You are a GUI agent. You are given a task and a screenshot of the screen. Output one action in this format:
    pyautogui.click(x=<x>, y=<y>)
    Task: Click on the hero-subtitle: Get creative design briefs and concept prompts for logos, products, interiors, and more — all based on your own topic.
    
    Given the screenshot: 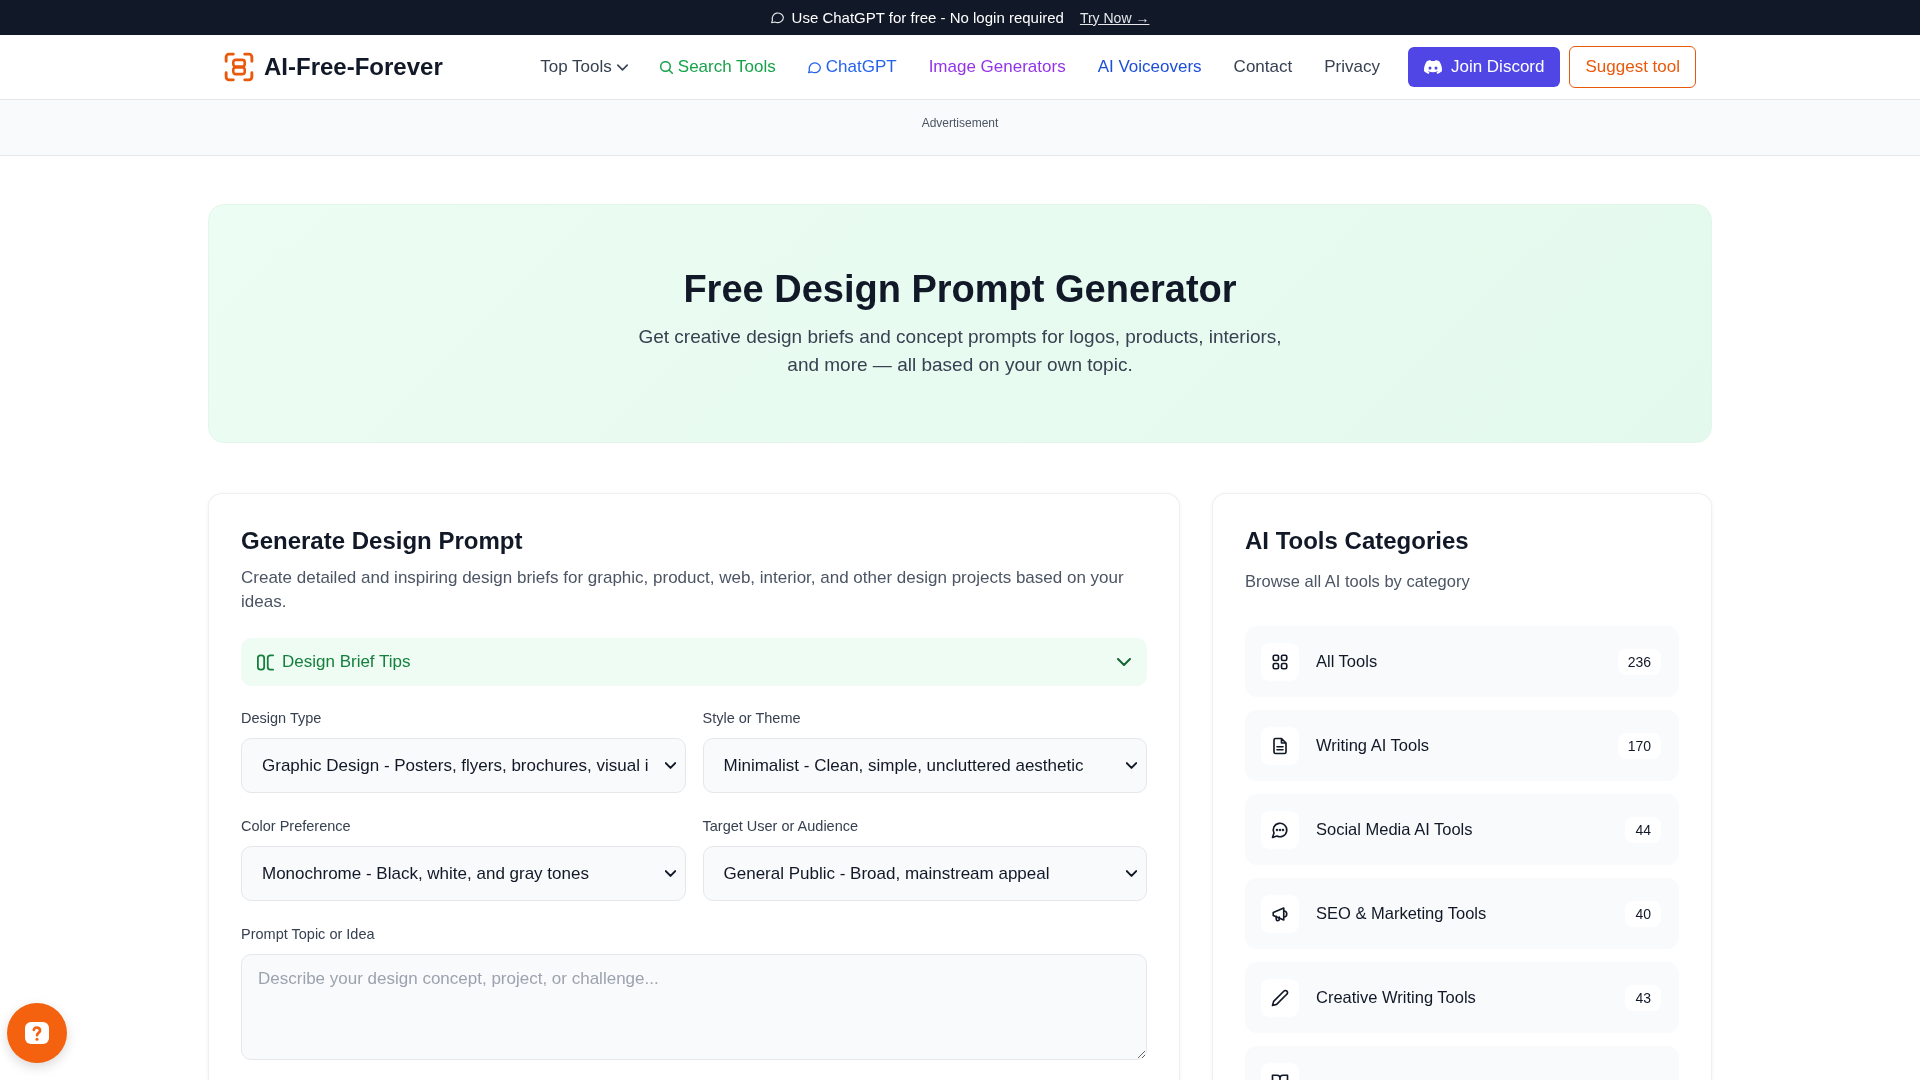 What is the action you would take?
    pyautogui.click(x=960, y=351)
    